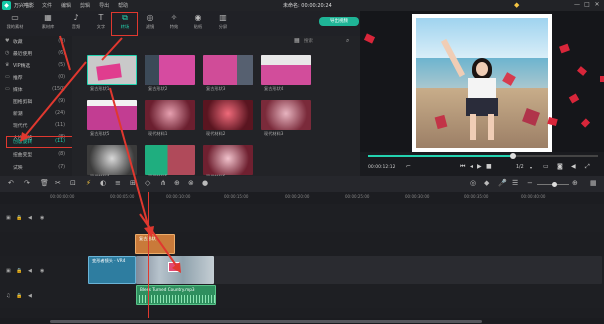 This screenshot has height=324, width=604. What do you see at coordinates (66, 5) in the screenshot?
I see `menu-edit: 编辑` at bounding box center [66, 5].